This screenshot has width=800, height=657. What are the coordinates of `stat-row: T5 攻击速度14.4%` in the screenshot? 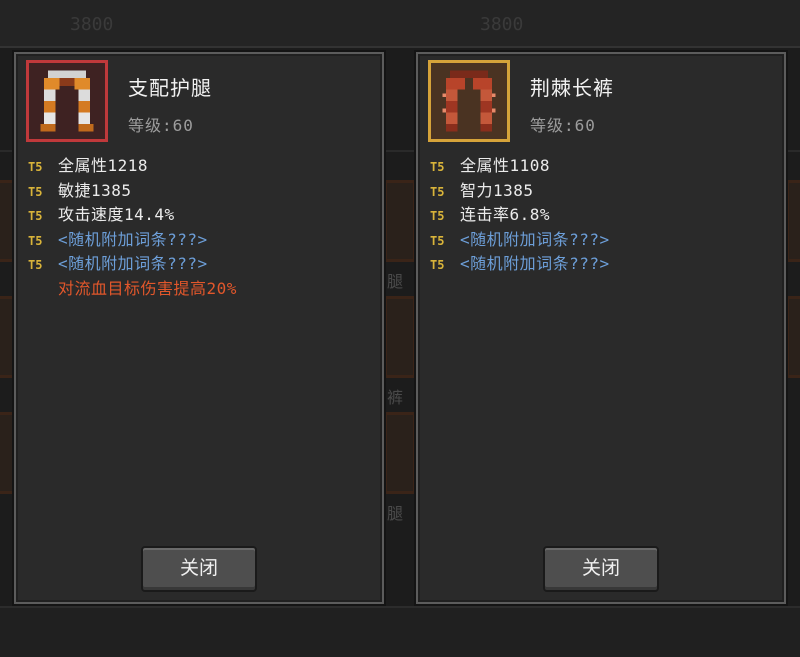 It's located at (198, 215).